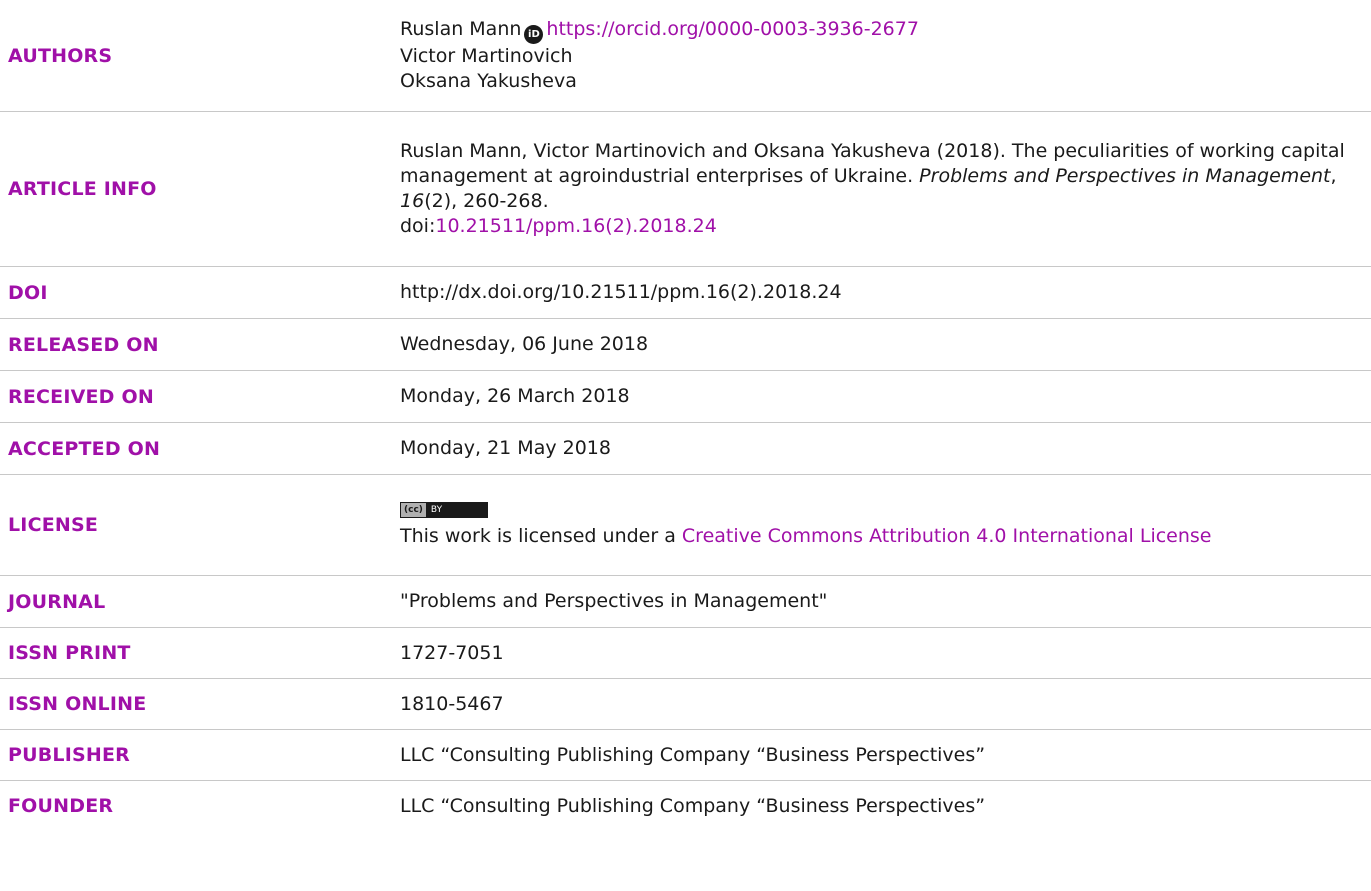  Describe the element at coordinates (685, 704) in the screenshot. I see `row-issn-online: ISSN ONLINE 1810-5467` at that location.